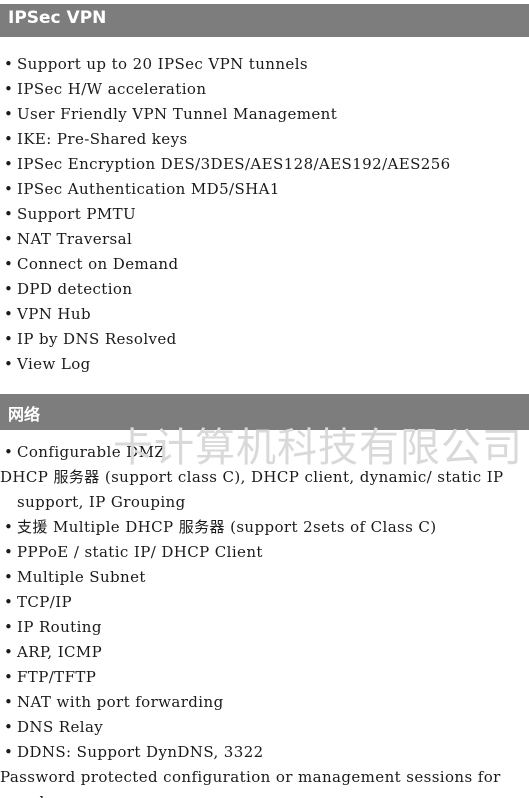 This screenshot has height=798, width=529. What do you see at coordinates (102, 139) in the screenshot?
I see `list-item-label: IKE: Pre-Shared keys` at bounding box center [102, 139].